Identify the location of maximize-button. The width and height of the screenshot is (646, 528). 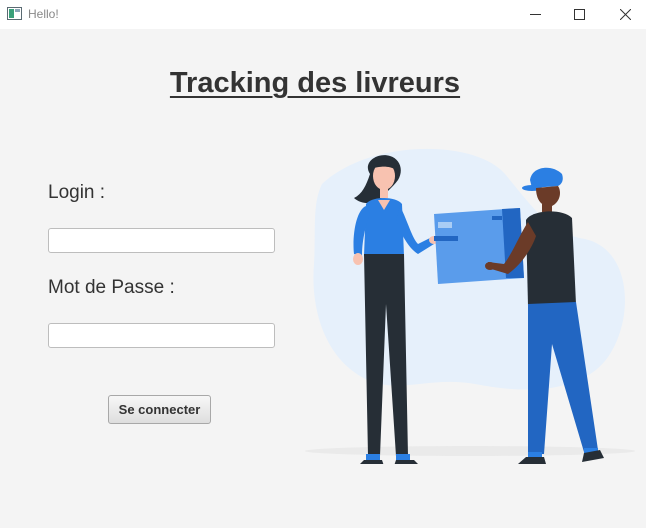
(579, 14).